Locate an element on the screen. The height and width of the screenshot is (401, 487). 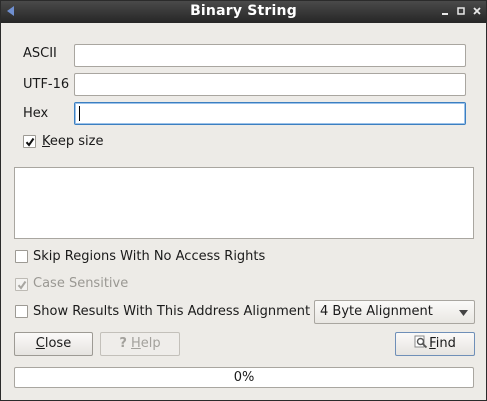
chevron-down-icon is located at coordinates (463, 313).